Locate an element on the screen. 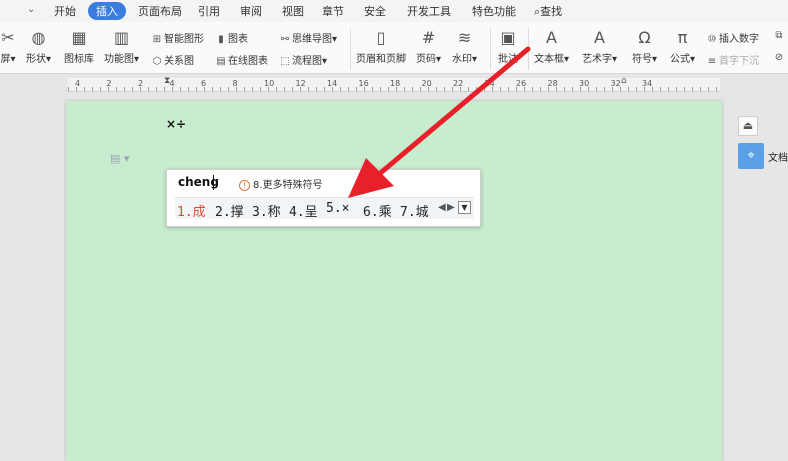  flow-chart-label: 流程图 is located at coordinates (307, 61).